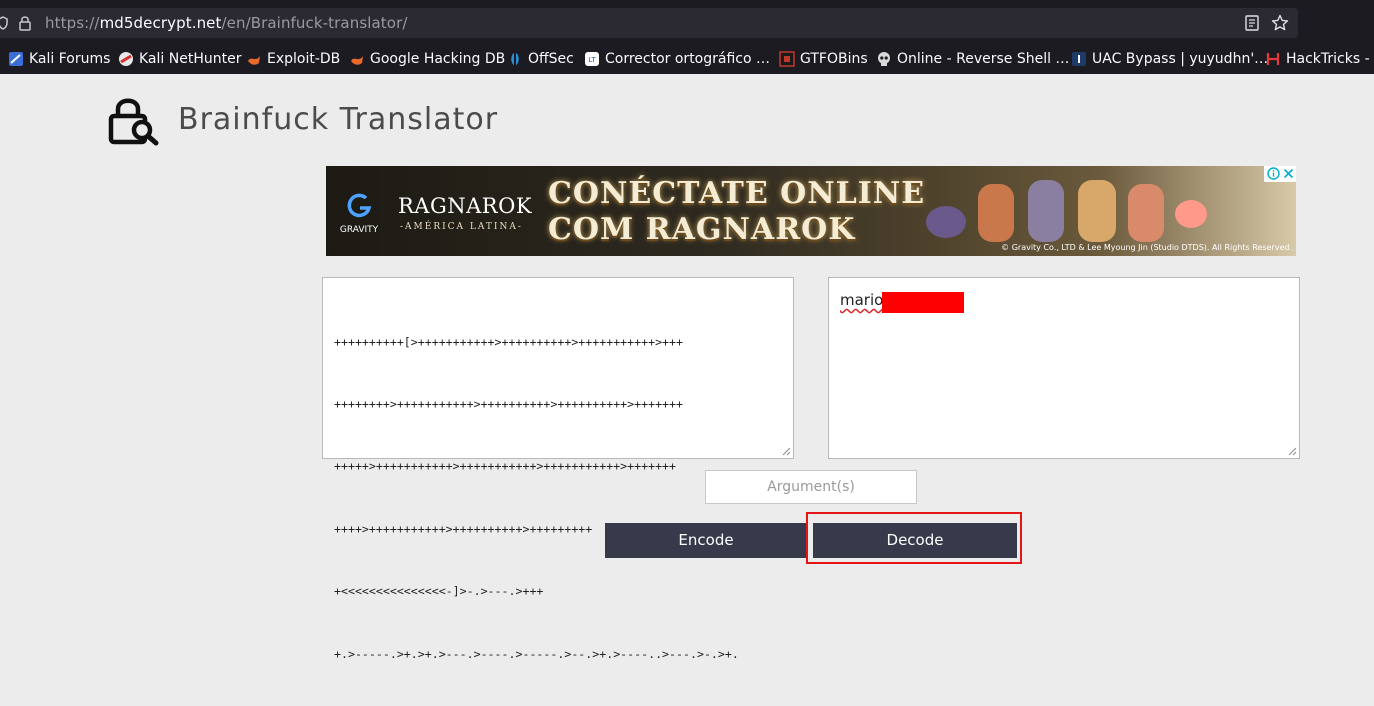  I want to click on uac-icon, so click(1079, 59).